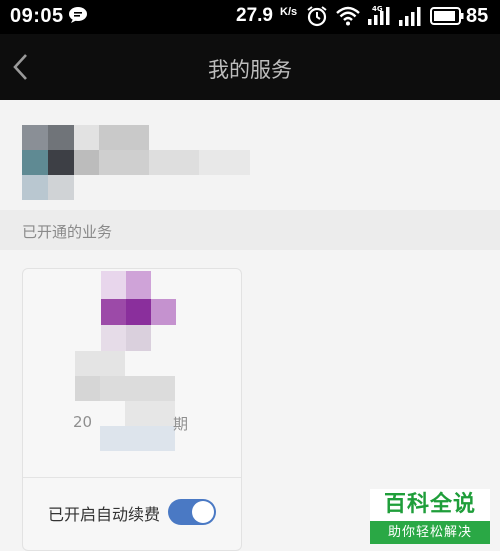 This screenshot has height=551, width=500. What do you see at coordinates (430, 532) in the screenshot?
I see `watermark-subtitle: 助你轻松解决` at bounding box center [430, 532].